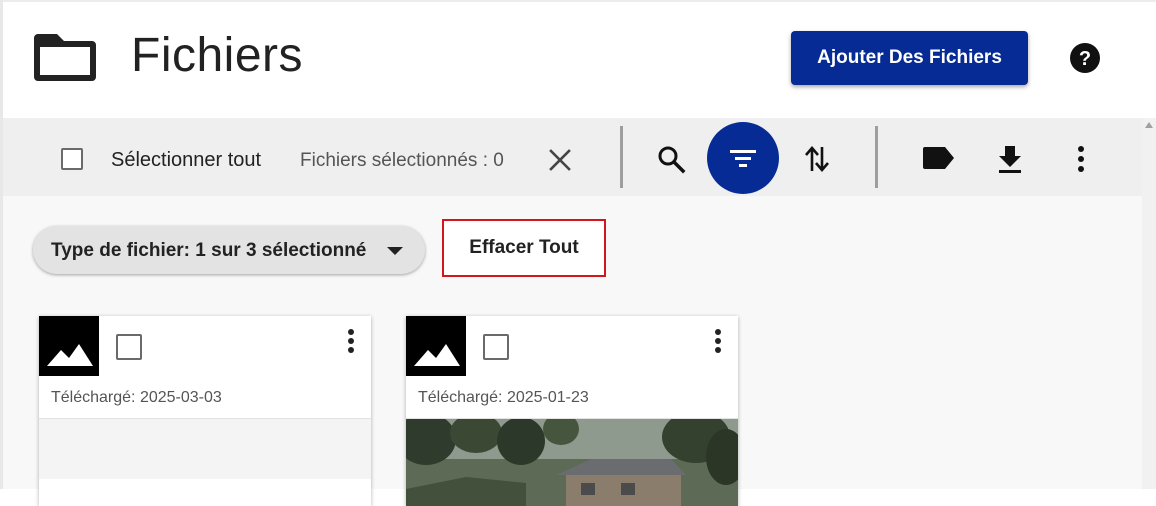 This screenshot has height=506, width=1156. I want to click on close-icon, so click(560, 160).